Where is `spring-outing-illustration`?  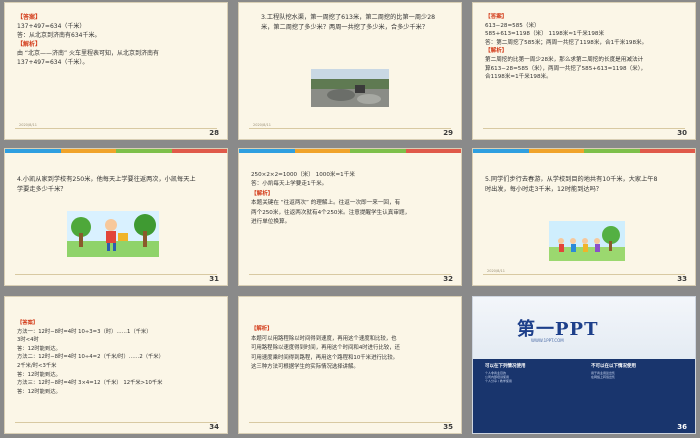 spring-outing-illustration is located at coordinates (587, 241).